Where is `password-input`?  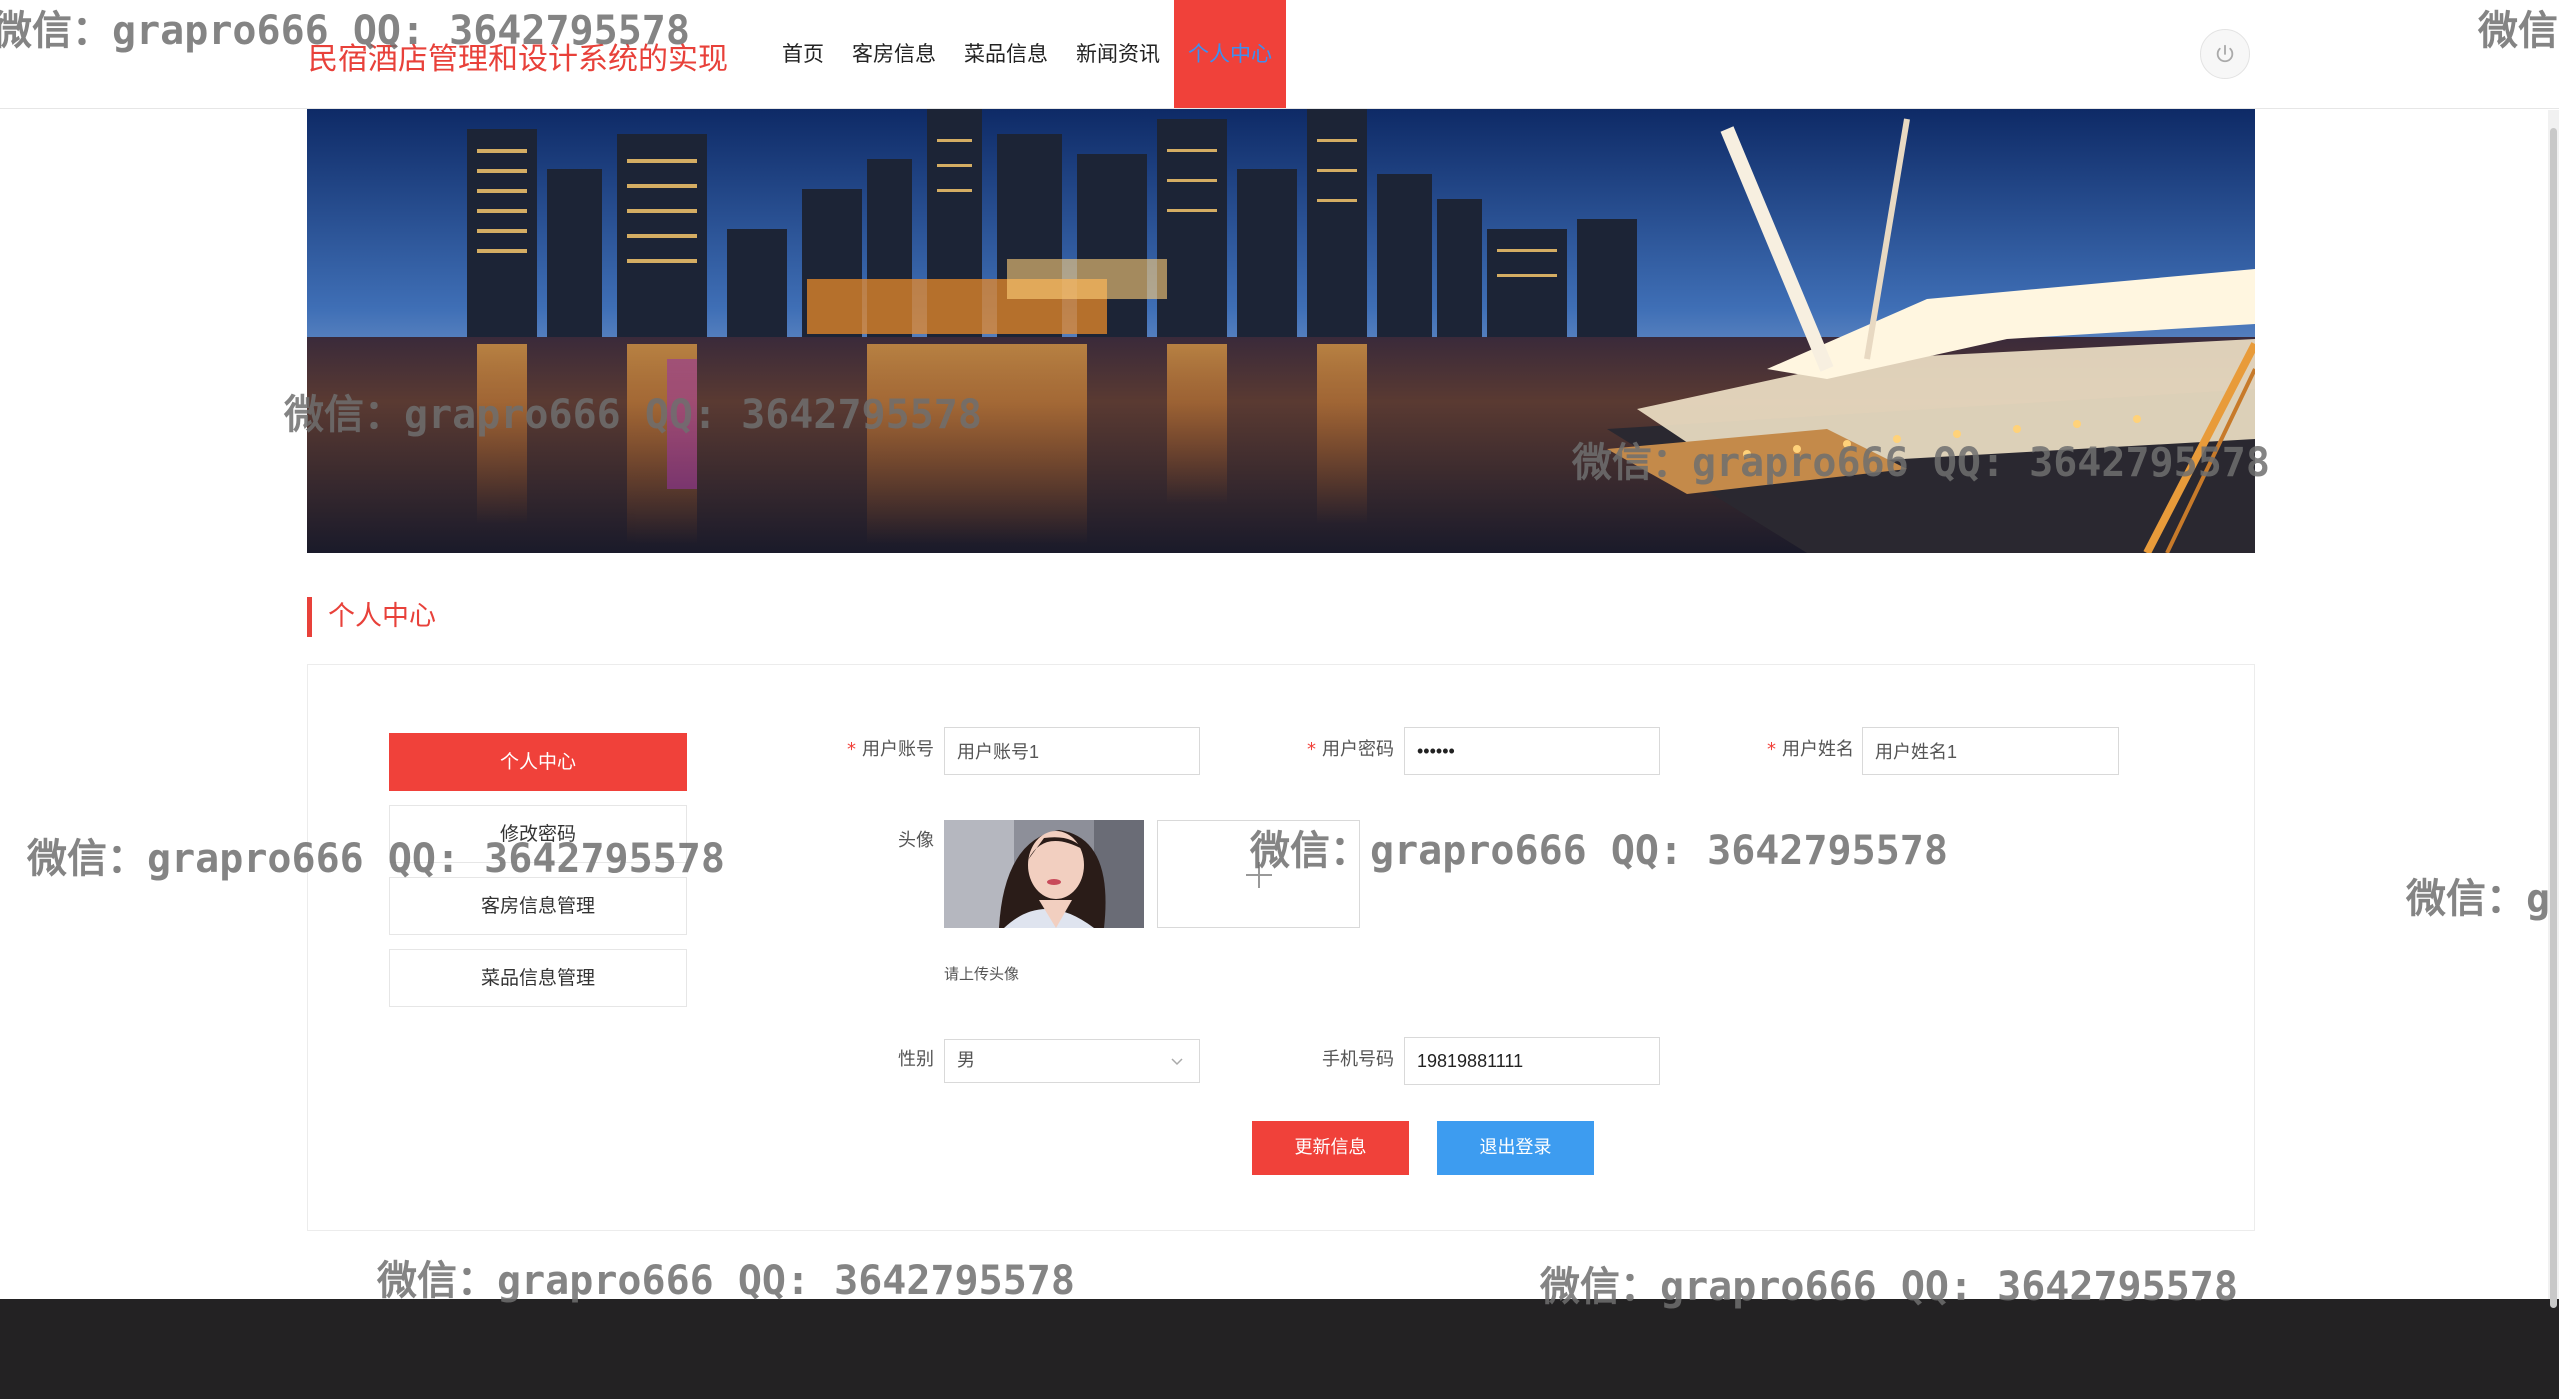 password-input is located at coordinates (1532, 751).